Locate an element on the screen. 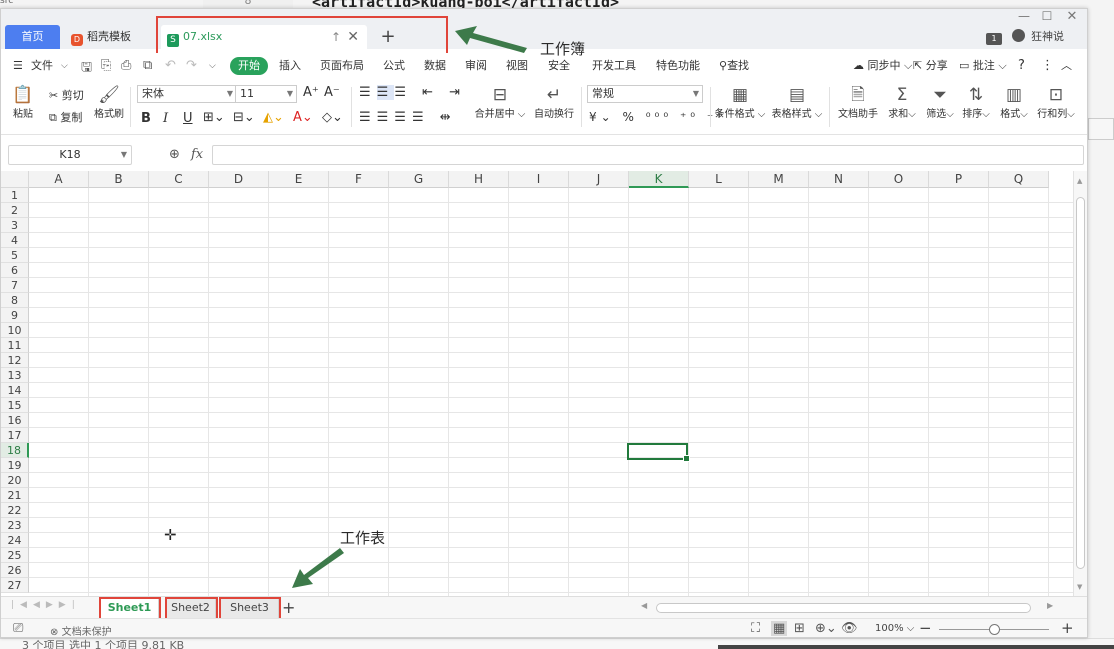 This screenshot has height=649, width=1114. column-header-h: H is located at coordinates (479, 179).